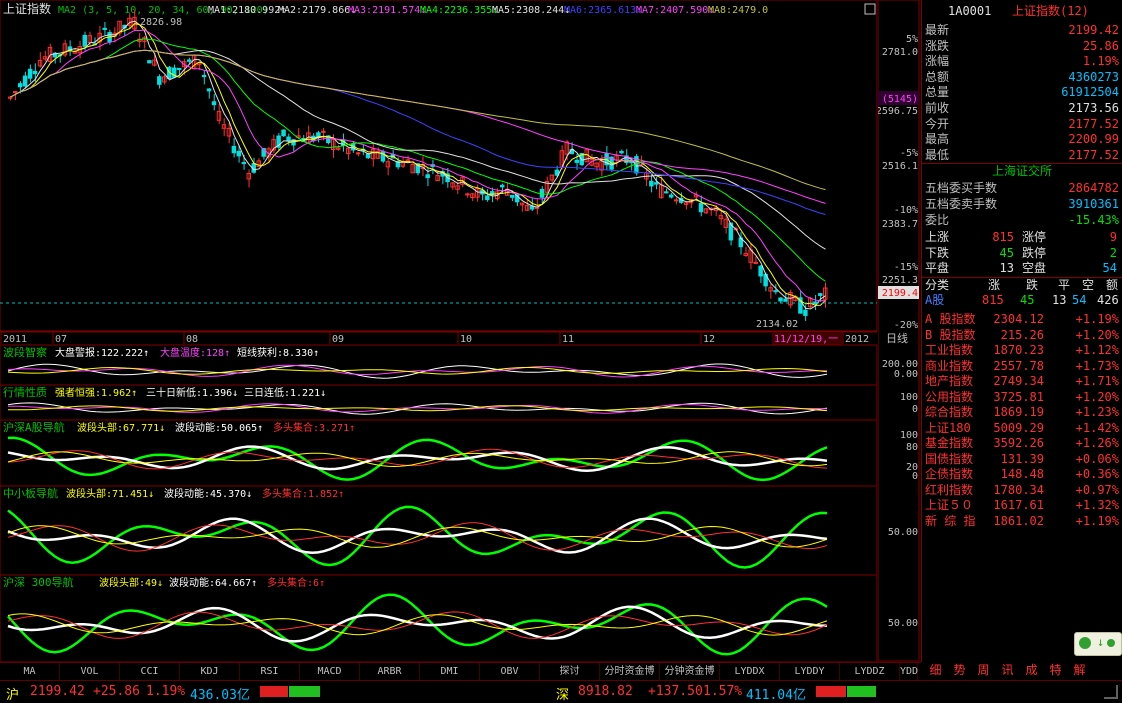 The image size is (1122, 703). What do you see at coordinates (1018, 489) in the screenshot?
I see `index-price: 1780.34` at bounding box center [1018, 489].